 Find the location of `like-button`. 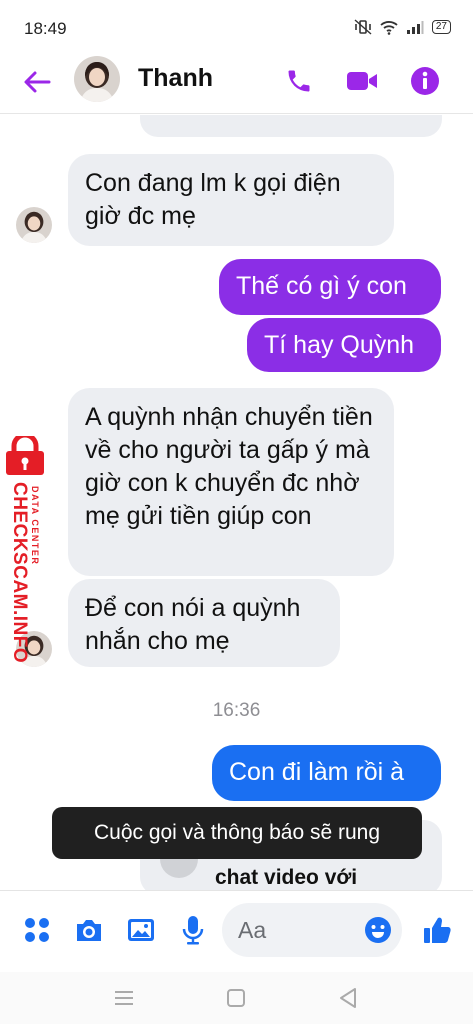

like-button is located at coordinates (437, 930).